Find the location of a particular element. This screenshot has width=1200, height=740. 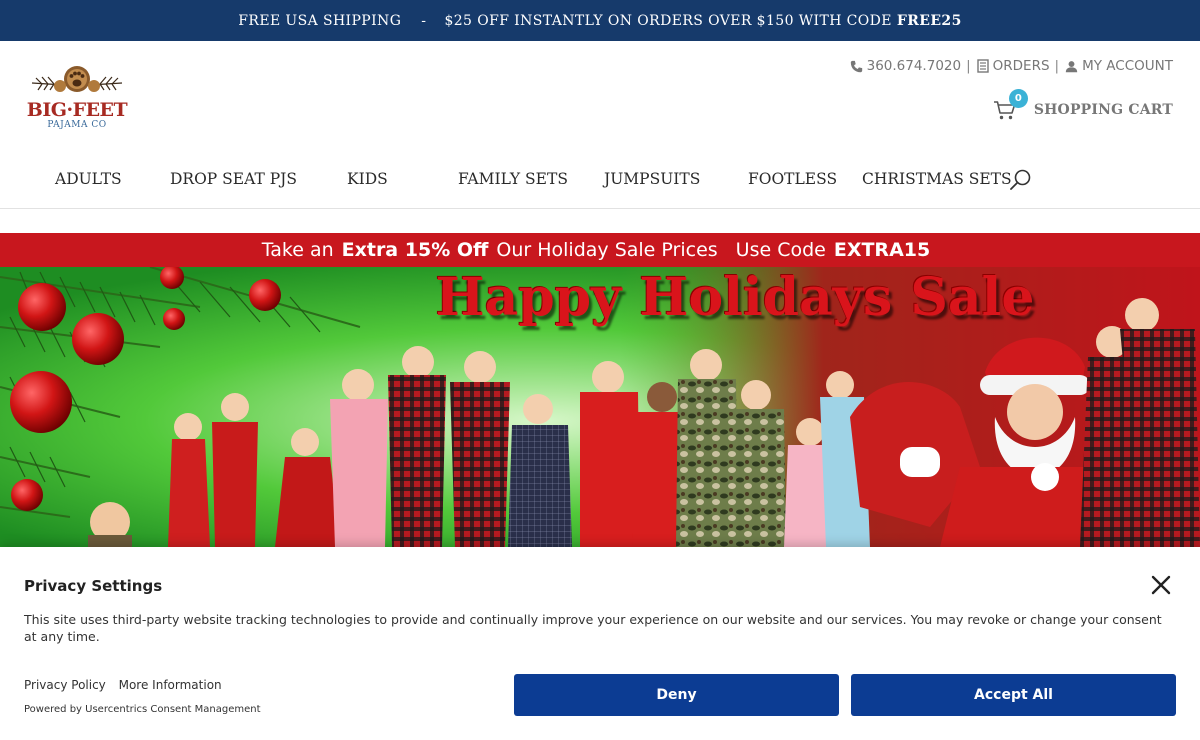

utility-links: 360.674.7020 | ORDERS | MY ACCOUNT is located at coordinates (1011, 66).